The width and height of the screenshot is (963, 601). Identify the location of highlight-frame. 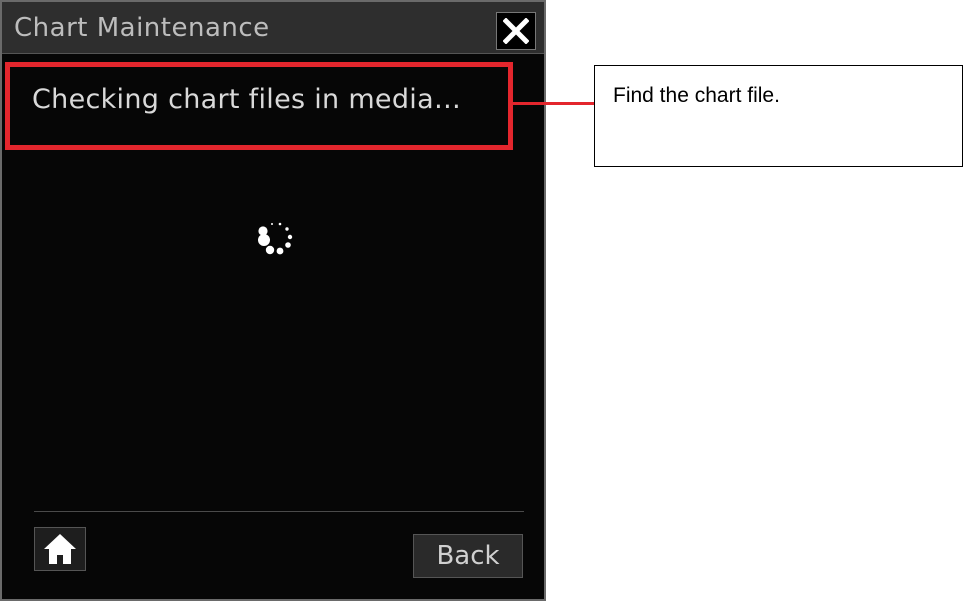
(259, 106).